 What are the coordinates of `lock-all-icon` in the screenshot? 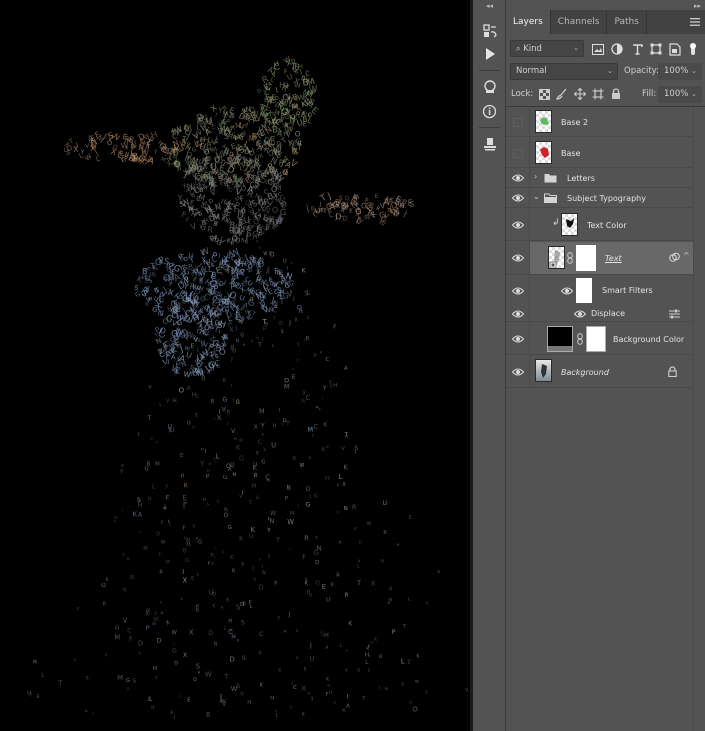 It's located at (616, 94).